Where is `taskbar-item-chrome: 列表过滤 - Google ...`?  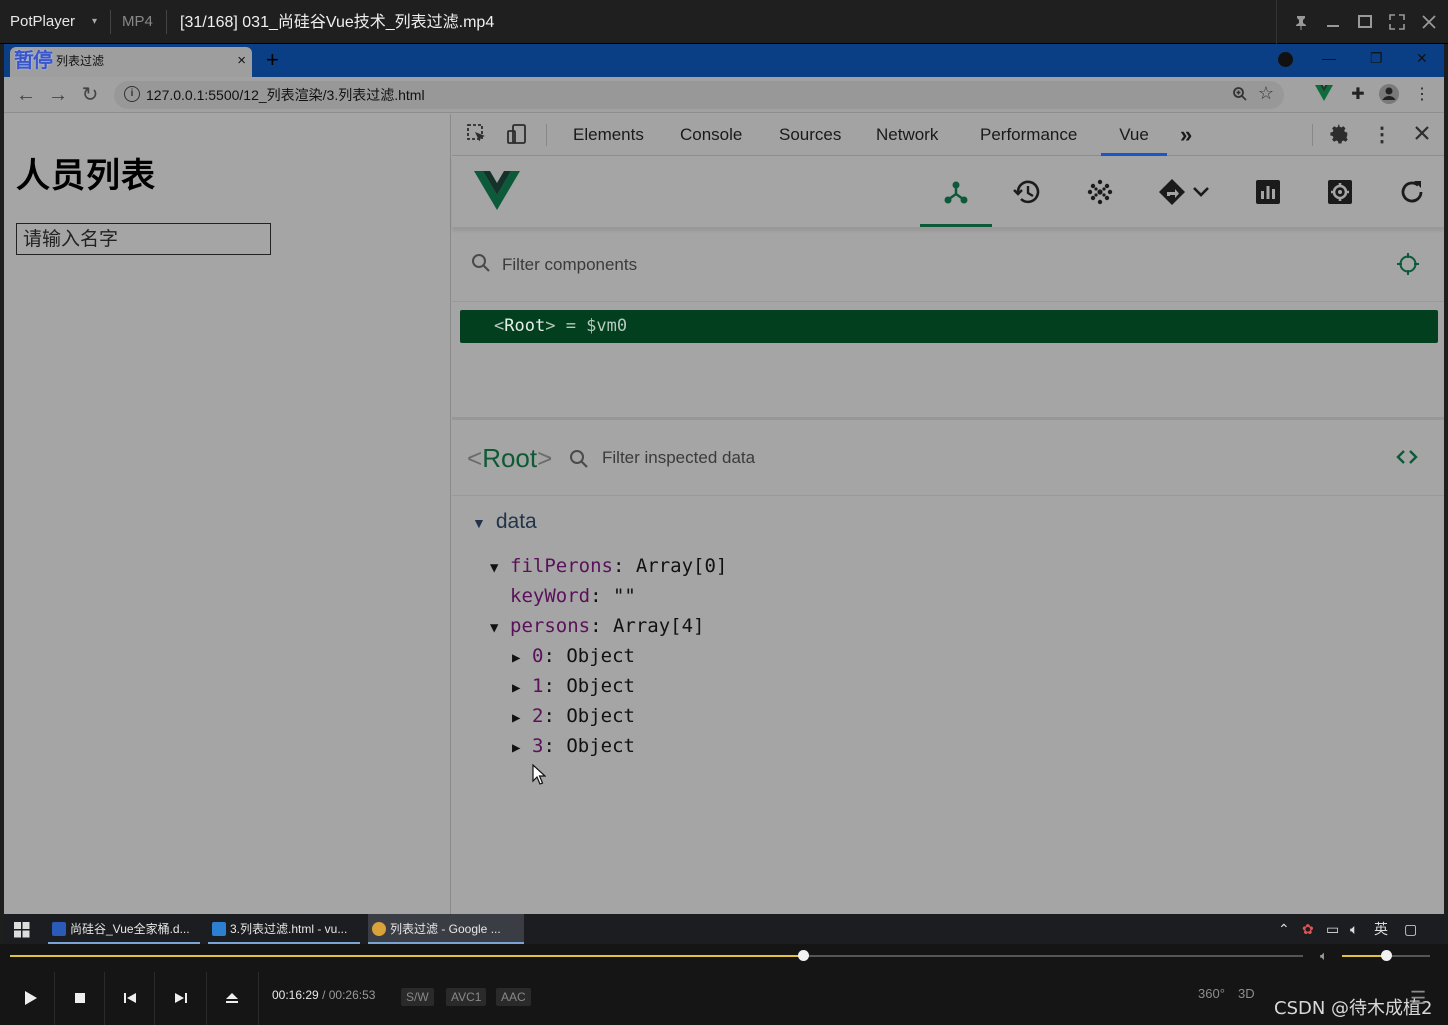 taskbar-item-chrome: 列表过滤 - Google ... is located at coordinates (446, 929).